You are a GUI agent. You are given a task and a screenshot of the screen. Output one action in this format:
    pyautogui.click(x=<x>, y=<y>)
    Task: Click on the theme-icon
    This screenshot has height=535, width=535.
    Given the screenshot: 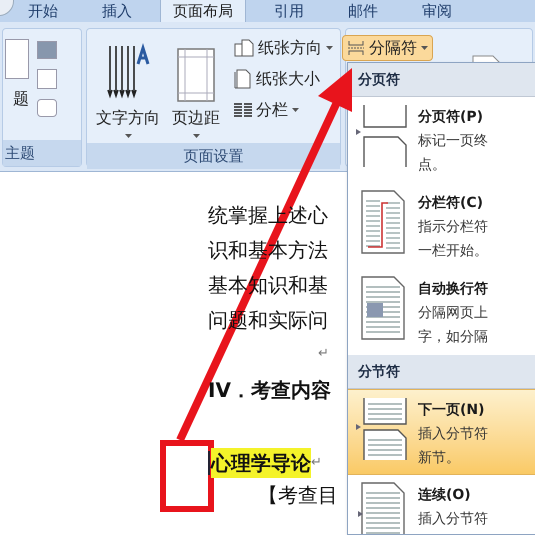 What is the action you would take?
    pyautogui.click(x=17, y=59)
    